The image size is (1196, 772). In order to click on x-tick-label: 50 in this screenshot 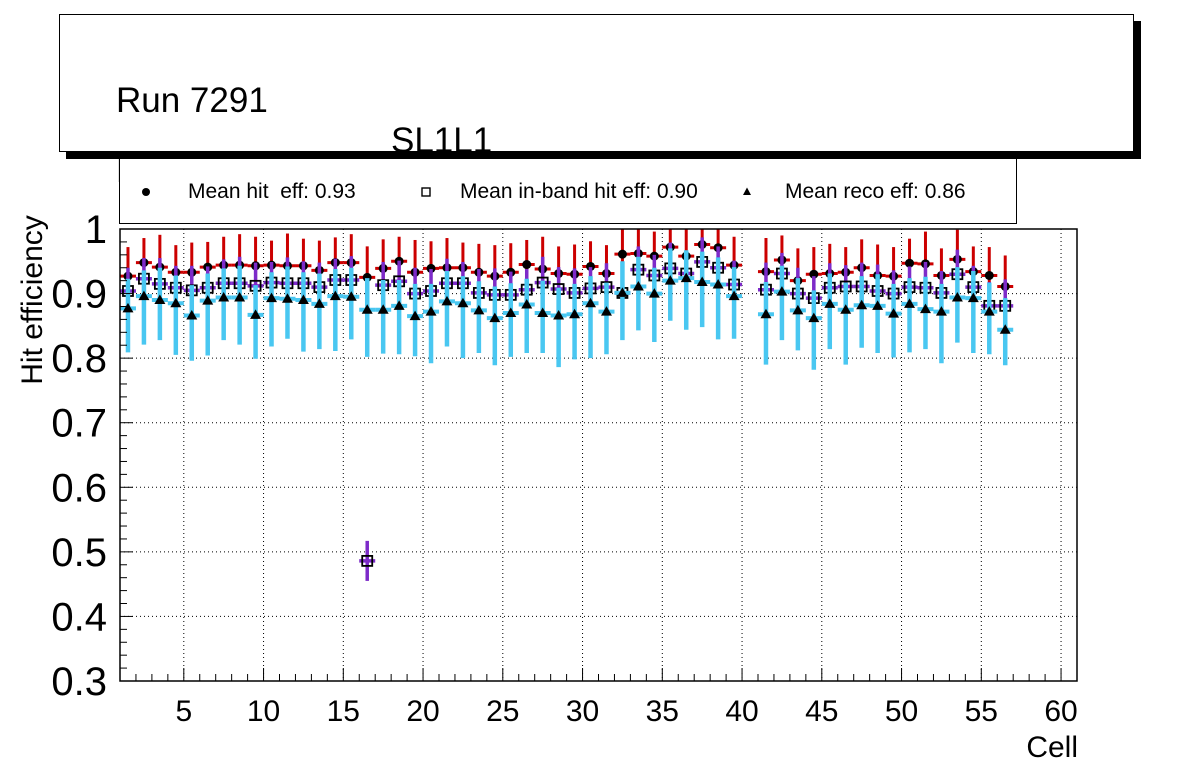, I will do `click(901, 711)`.